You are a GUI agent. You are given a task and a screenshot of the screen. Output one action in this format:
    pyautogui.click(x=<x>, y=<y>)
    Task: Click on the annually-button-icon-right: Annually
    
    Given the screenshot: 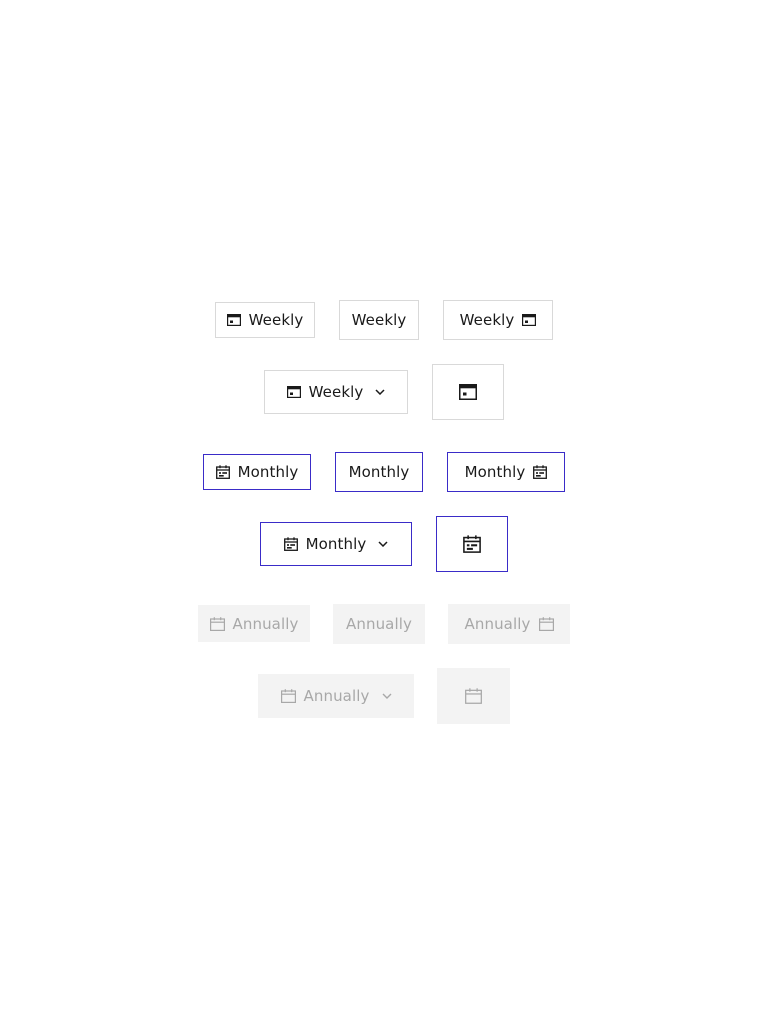 What is the action you would take?
    pyautogui.click(x=509, y=624)
    